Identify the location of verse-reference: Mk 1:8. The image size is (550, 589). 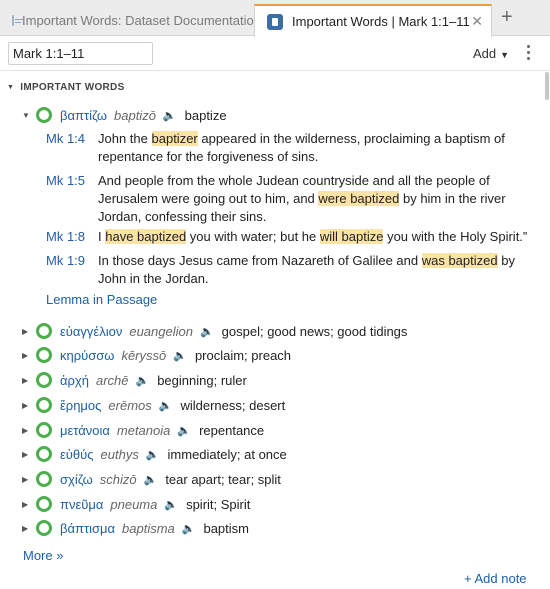
(72, 237).